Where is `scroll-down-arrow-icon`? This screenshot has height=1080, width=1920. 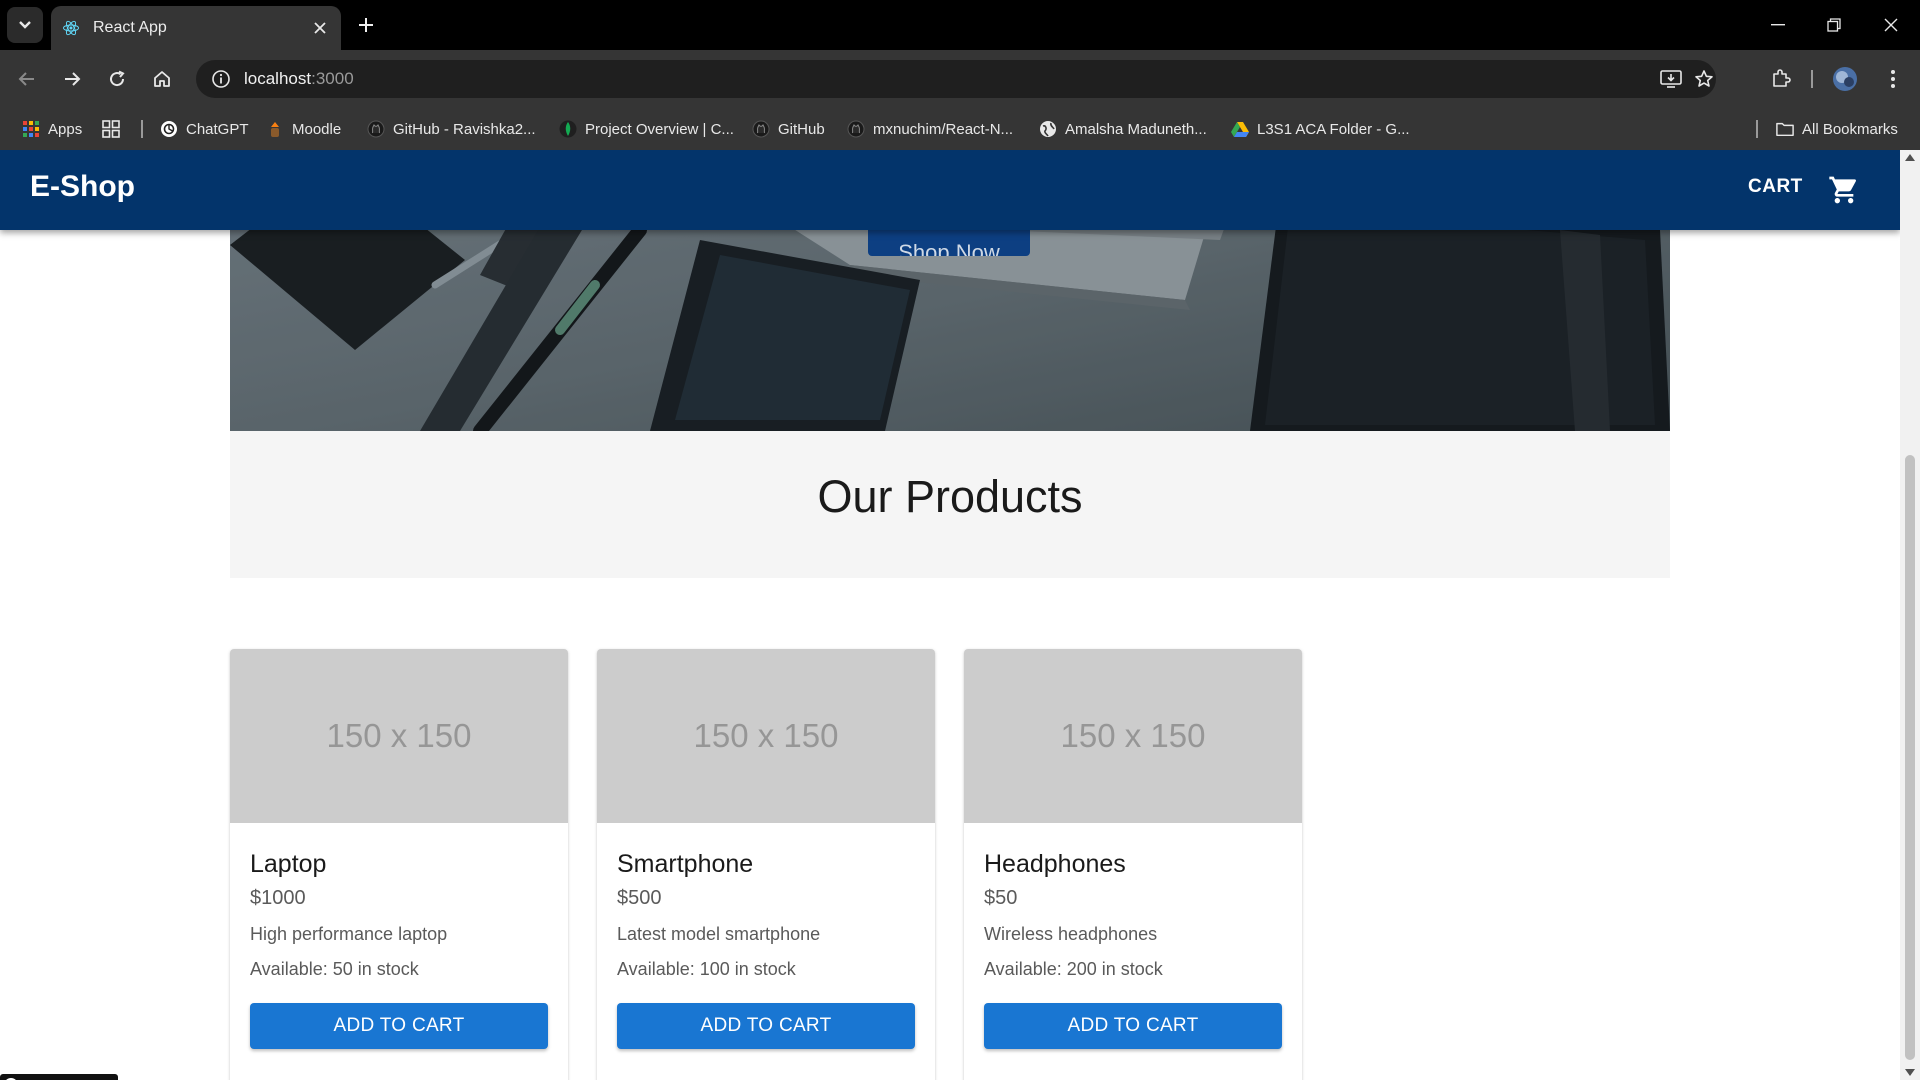 scroll-down-arrow-icon is located at coordinates (1910, 1072).